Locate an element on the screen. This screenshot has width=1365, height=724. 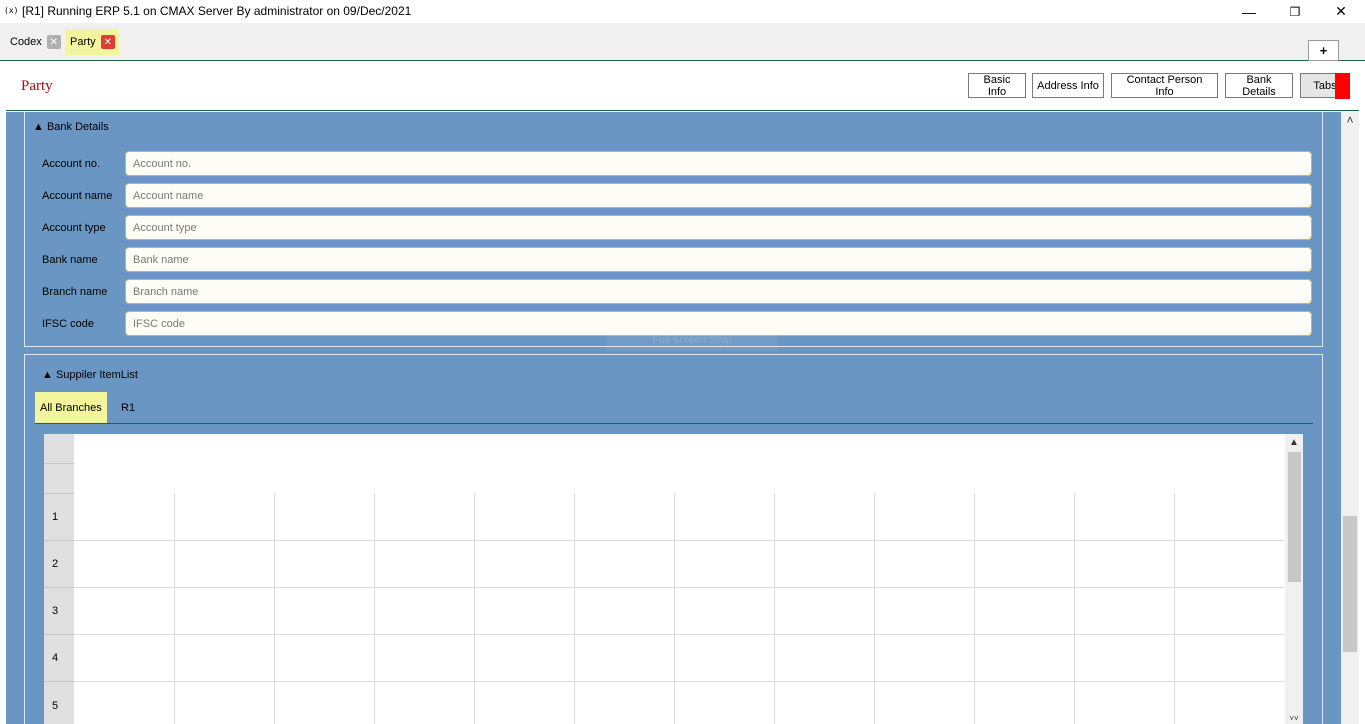
grid-vertical-scrollbar: ▲ ˅˅ is located at coordinates (1294, 579).